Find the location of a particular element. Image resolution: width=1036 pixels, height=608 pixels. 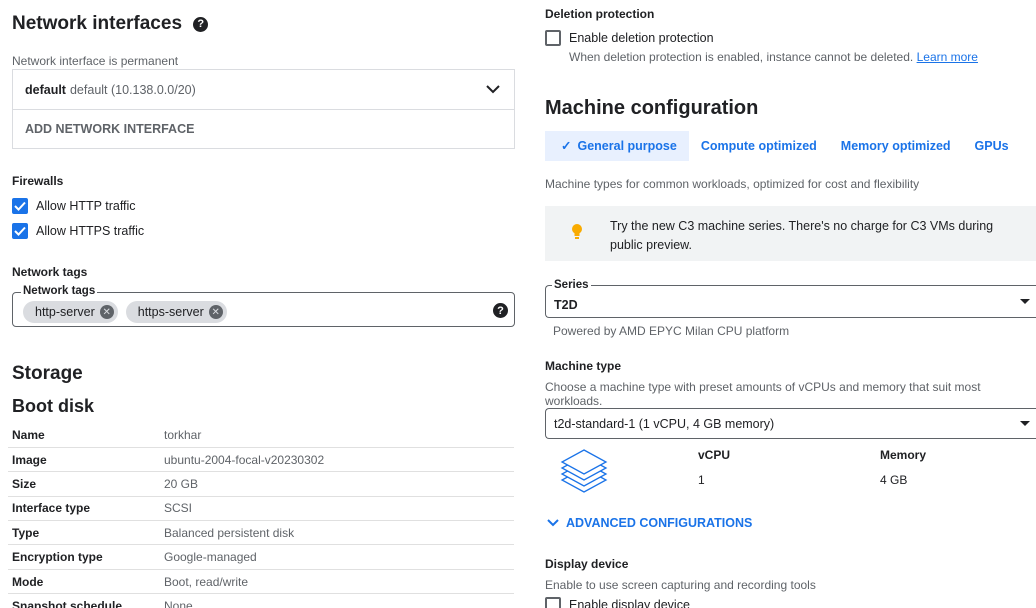

tag-chip-list: http-server ✕ https-server ✕ is located at coordinates (129, 312).